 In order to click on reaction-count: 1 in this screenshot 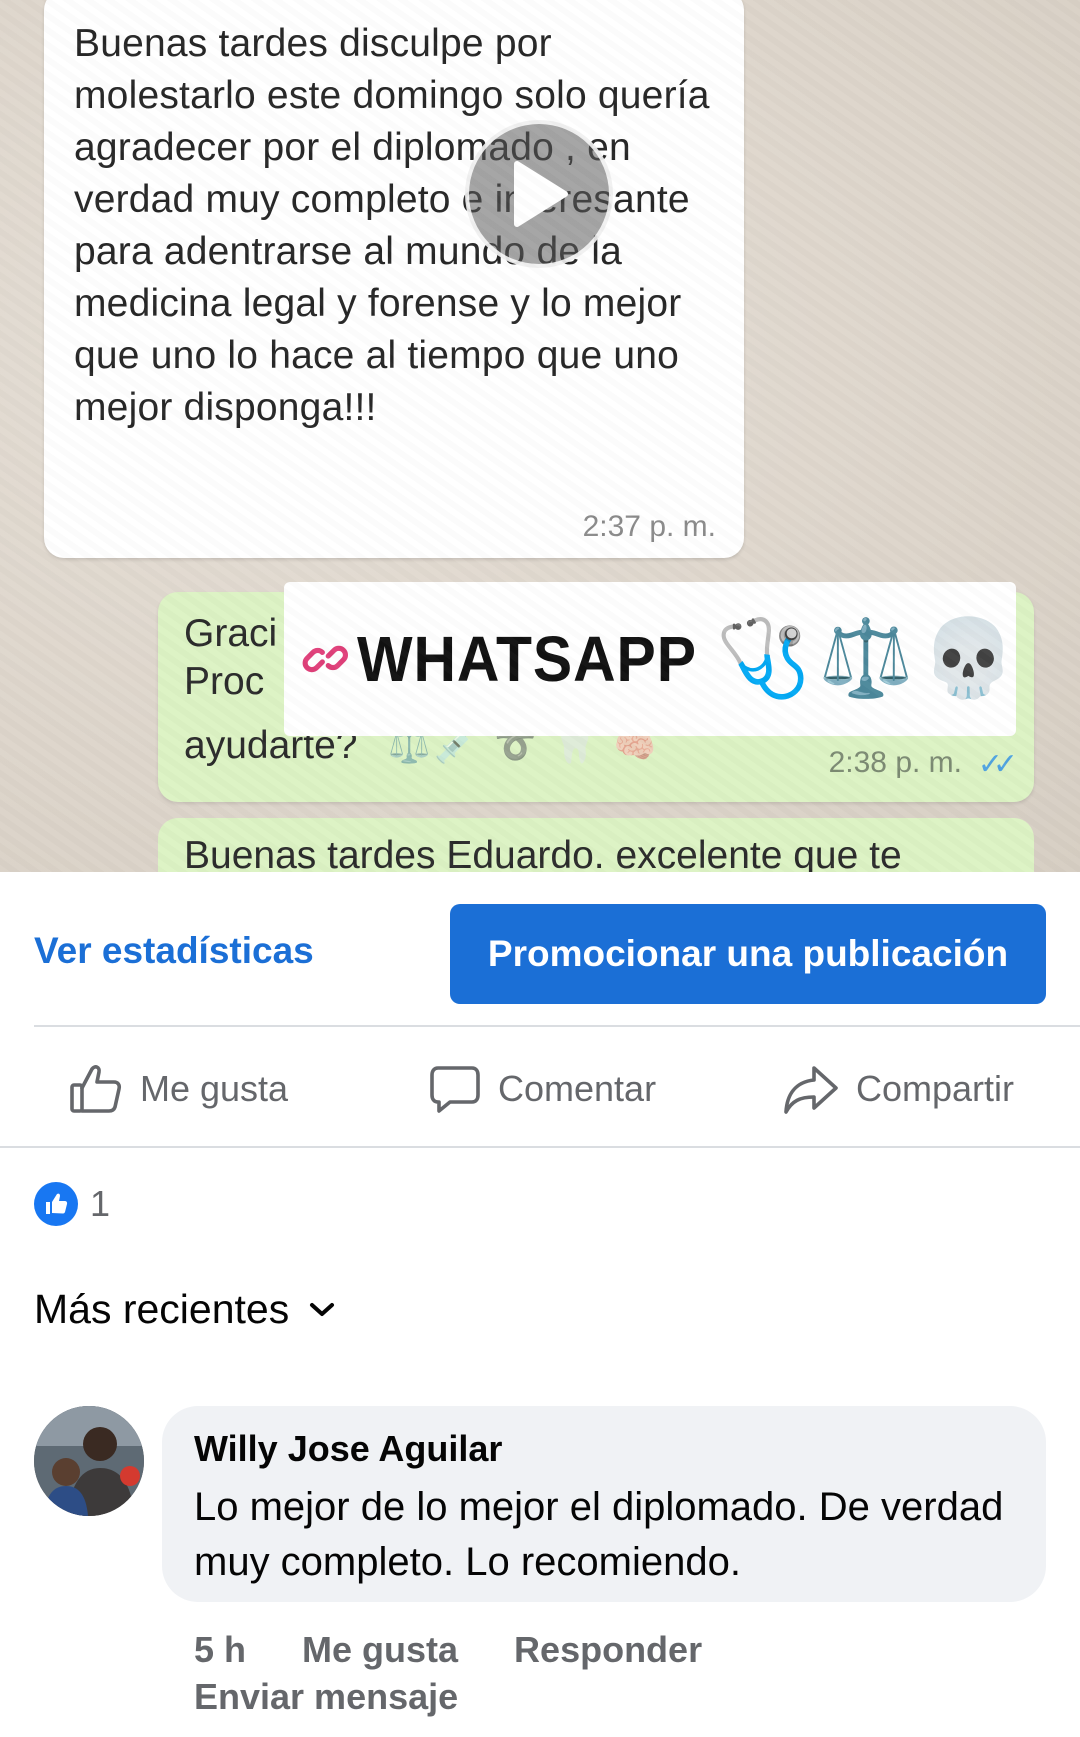, I will do `click(100, 1203)`.